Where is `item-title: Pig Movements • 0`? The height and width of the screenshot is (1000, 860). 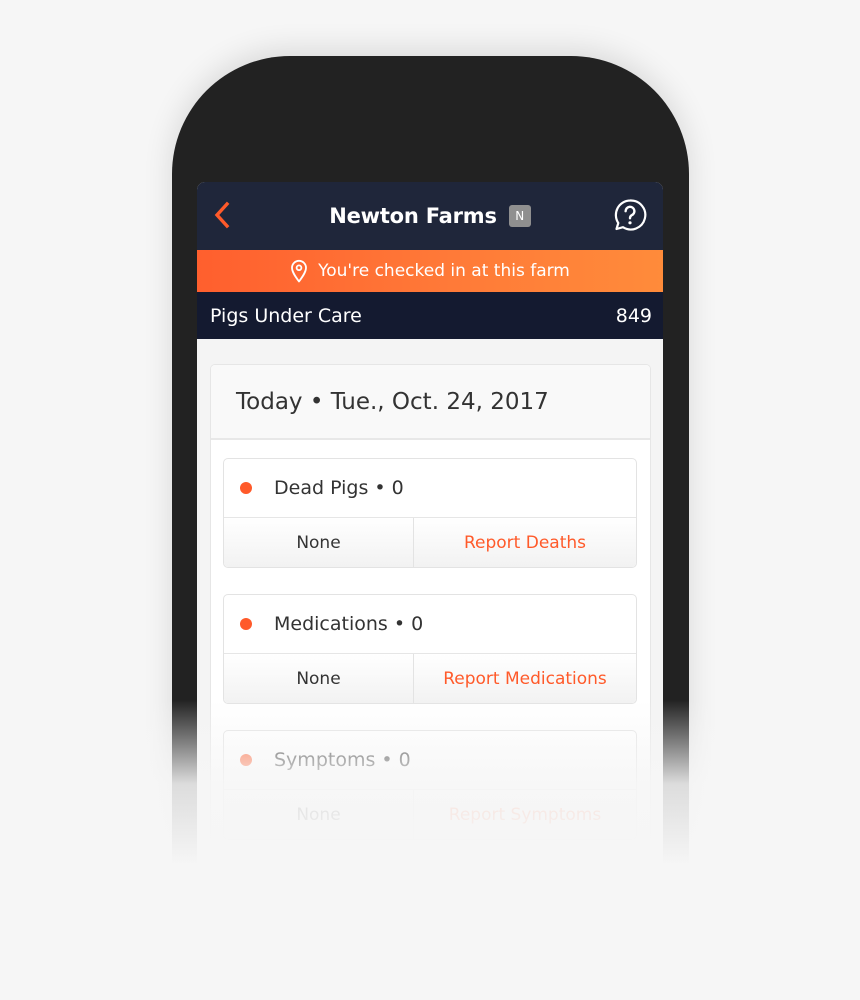
item-title: Pig Movements • 0 is located at coordinates (364, 896).